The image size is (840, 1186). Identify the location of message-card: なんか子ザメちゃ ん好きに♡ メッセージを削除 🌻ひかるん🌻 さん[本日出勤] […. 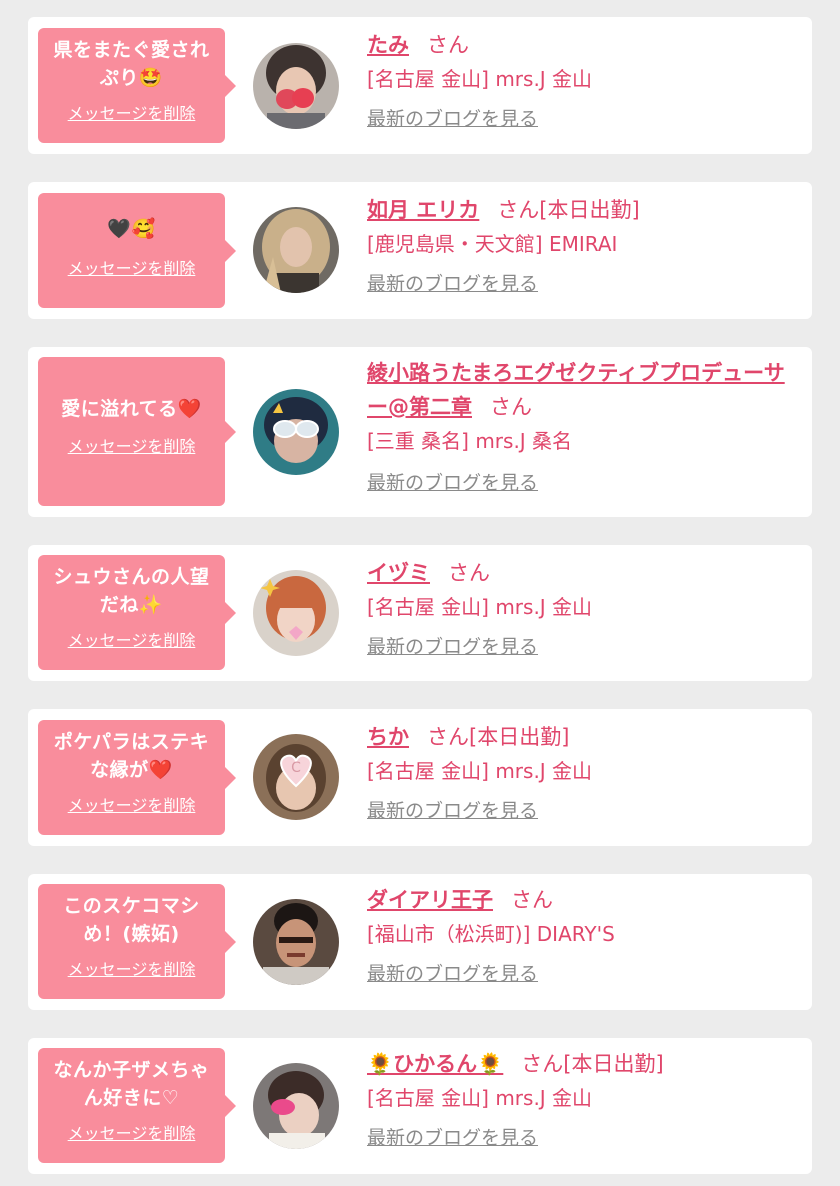
(420, 1106).